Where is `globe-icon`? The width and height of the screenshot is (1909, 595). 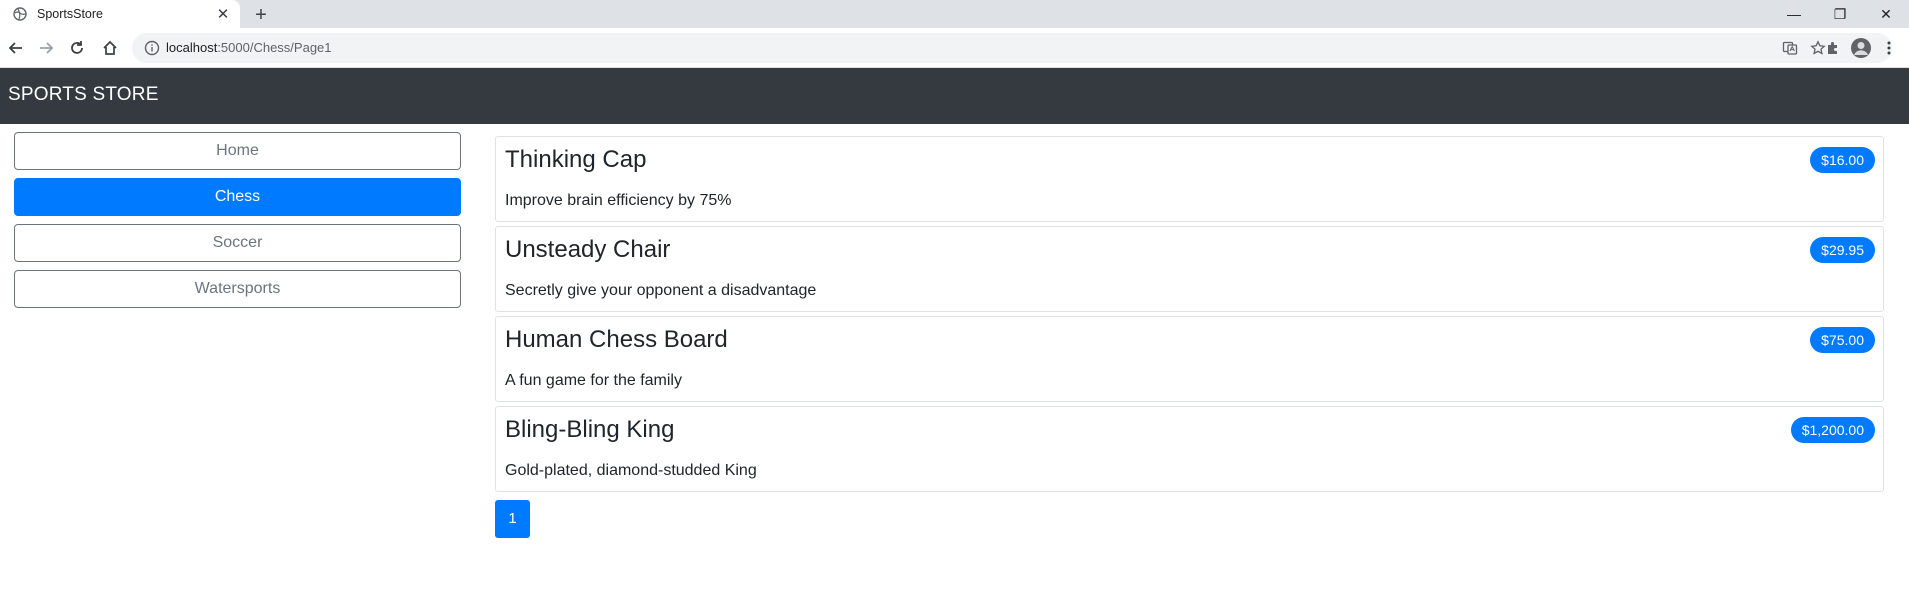 globe-icon is located at coordinates (20, 14).